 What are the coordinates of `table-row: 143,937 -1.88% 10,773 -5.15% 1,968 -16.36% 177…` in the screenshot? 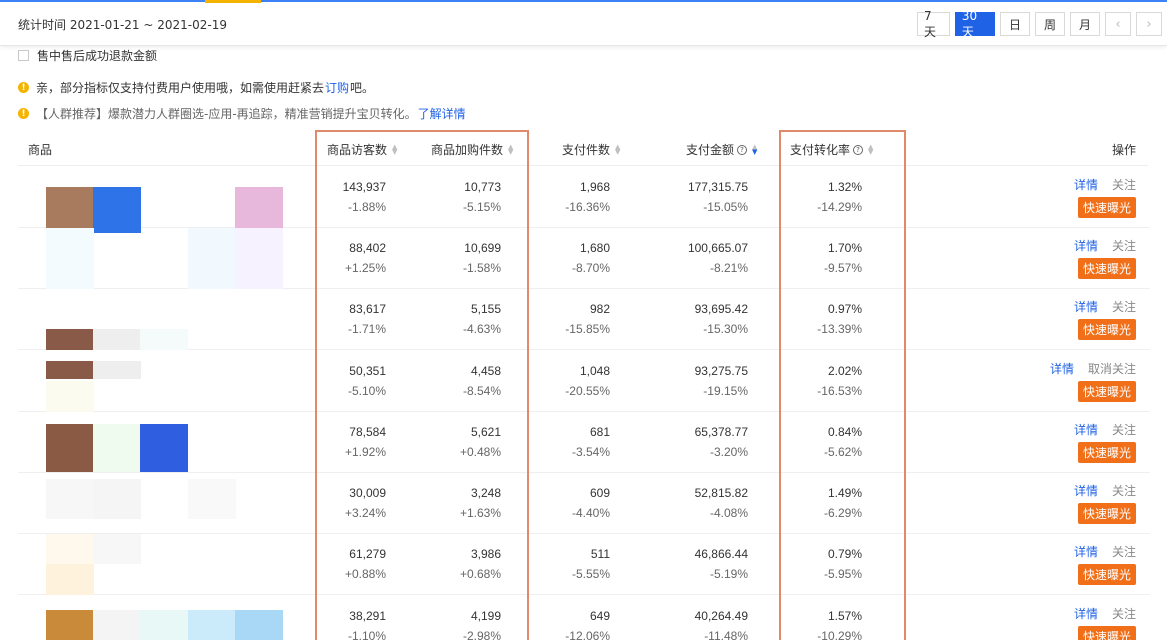 It's located at (584, 200).